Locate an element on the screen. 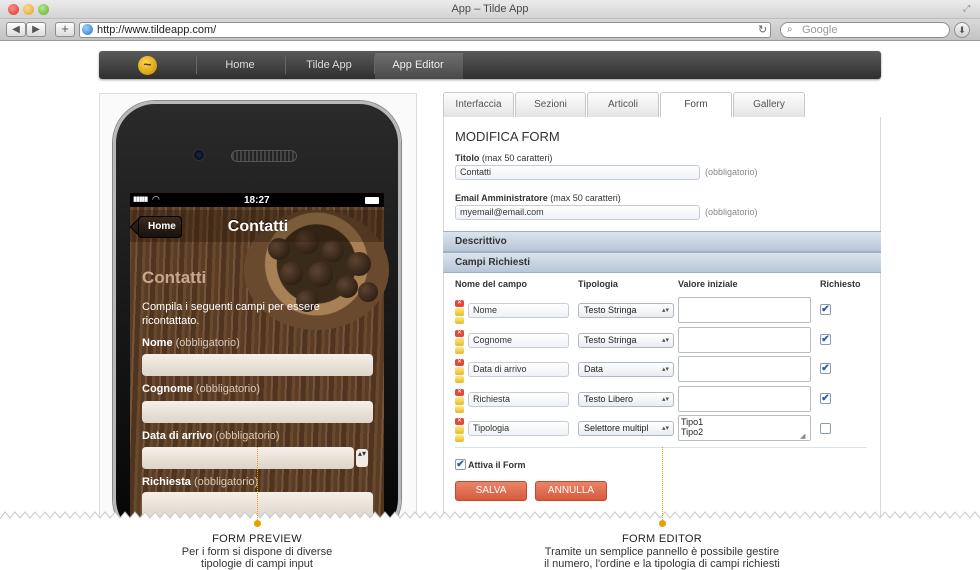 The image size is (980, 570). phone-field-label: Data di arrivo (obbligatorio) is located at coordinates (211, 436).